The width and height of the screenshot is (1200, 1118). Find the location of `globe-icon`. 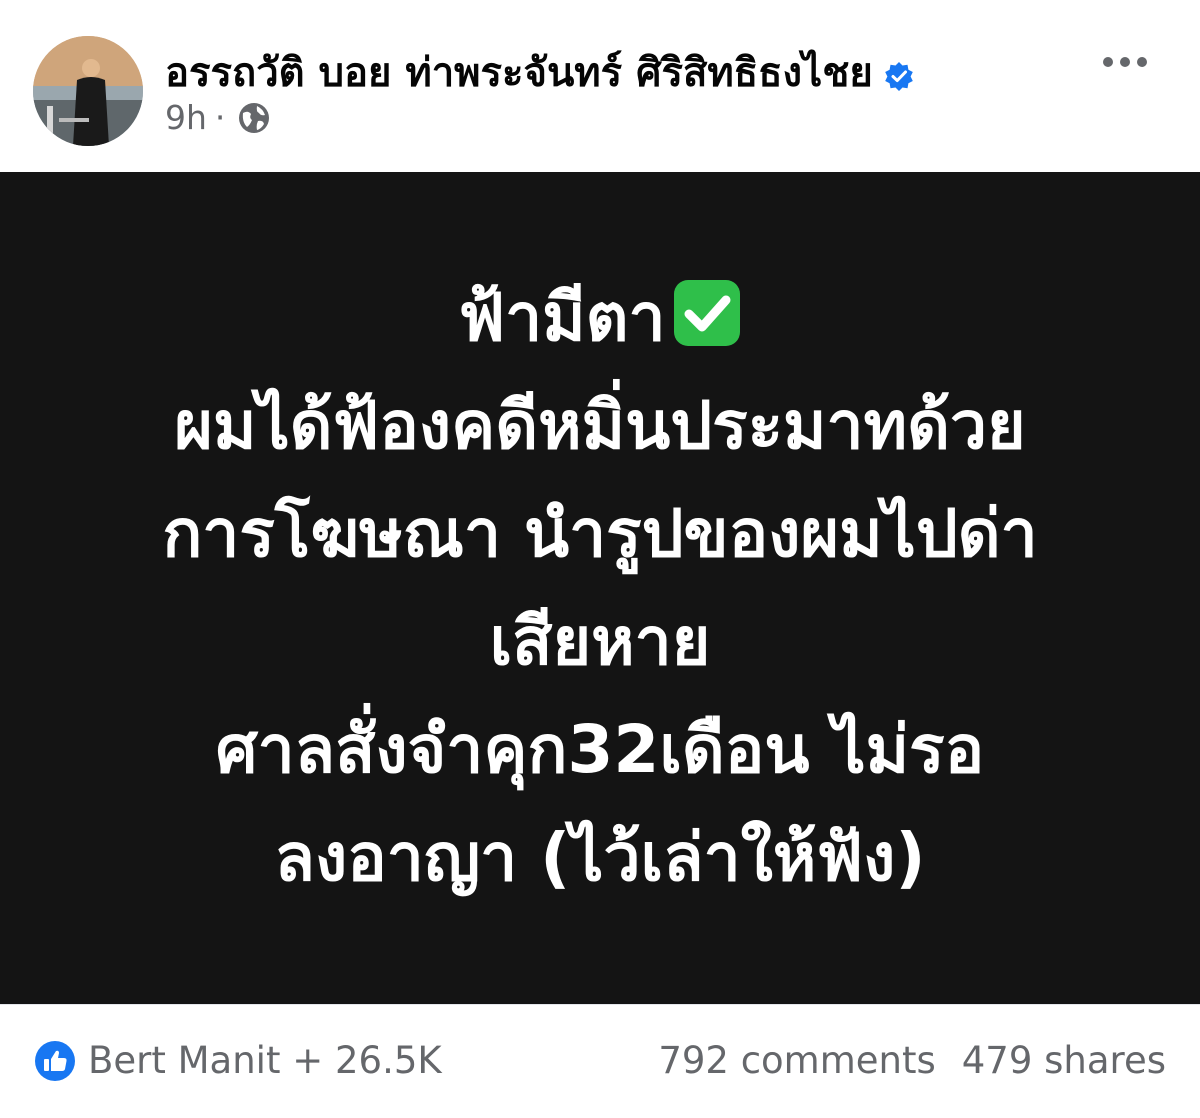

globe-icon is located at coordinates (254, 118).